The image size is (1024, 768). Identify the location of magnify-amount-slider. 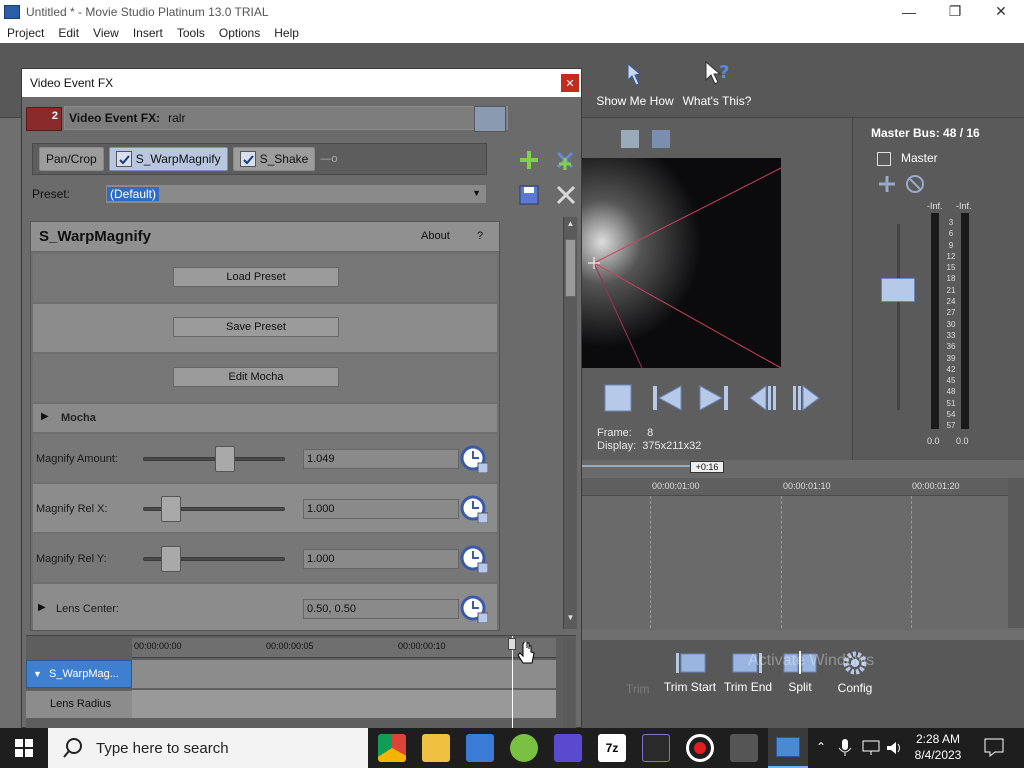
(214, 459).